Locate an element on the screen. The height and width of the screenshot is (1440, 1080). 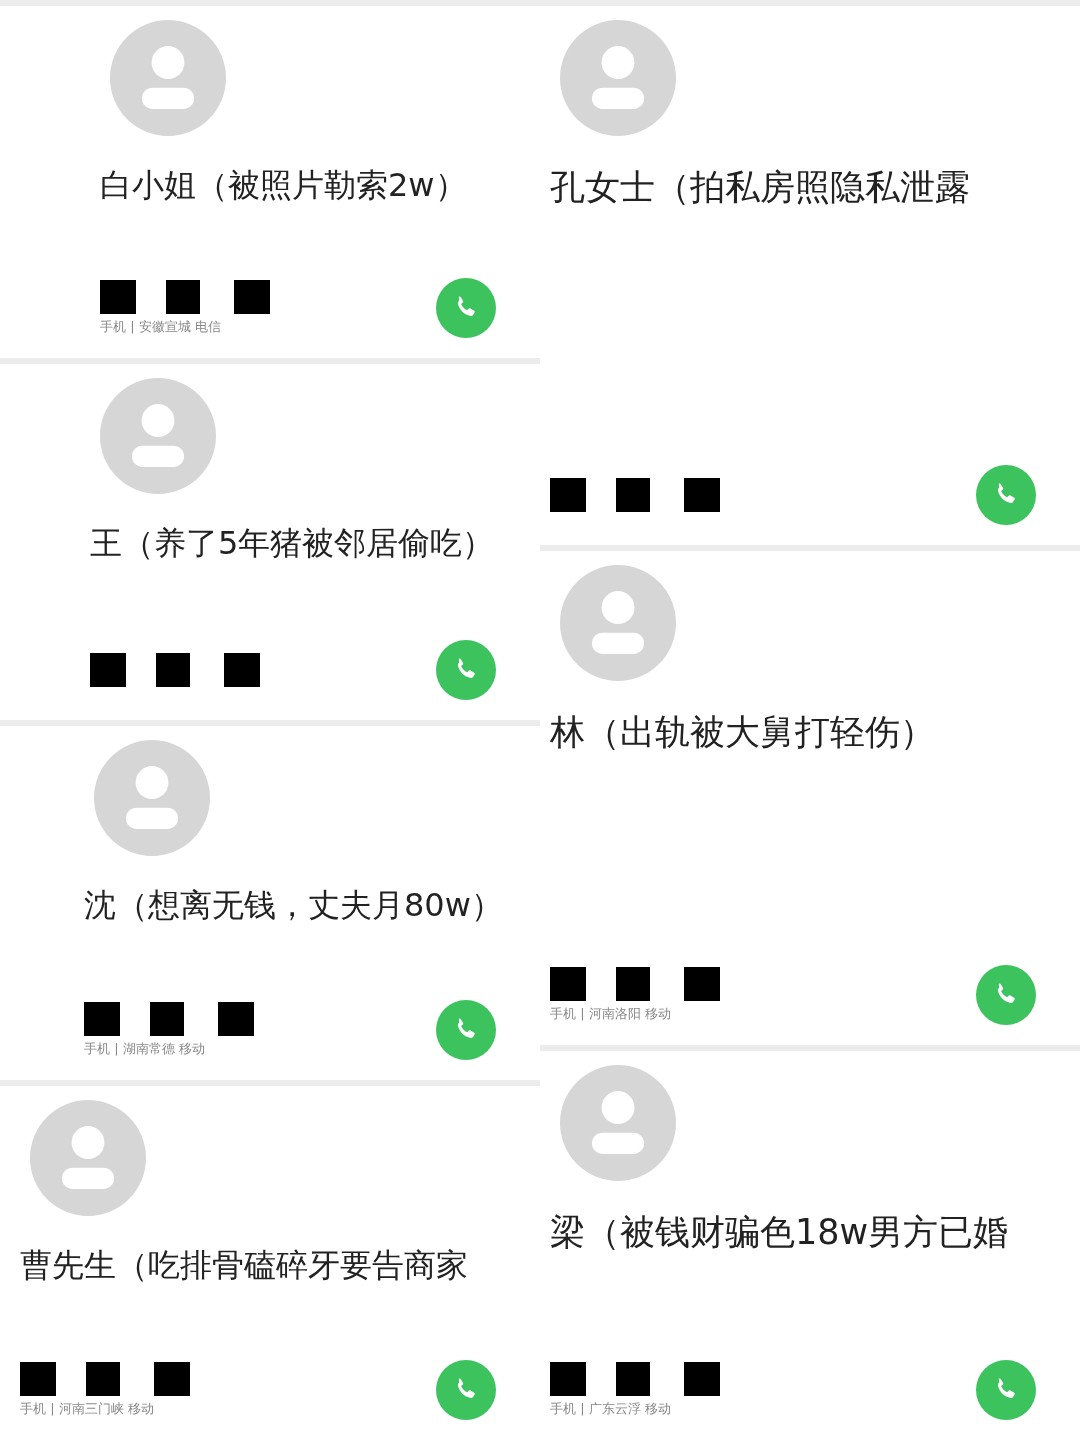
phone-info: 手机 | 广东云浮 移动 is located at coordinates (611, 1409).